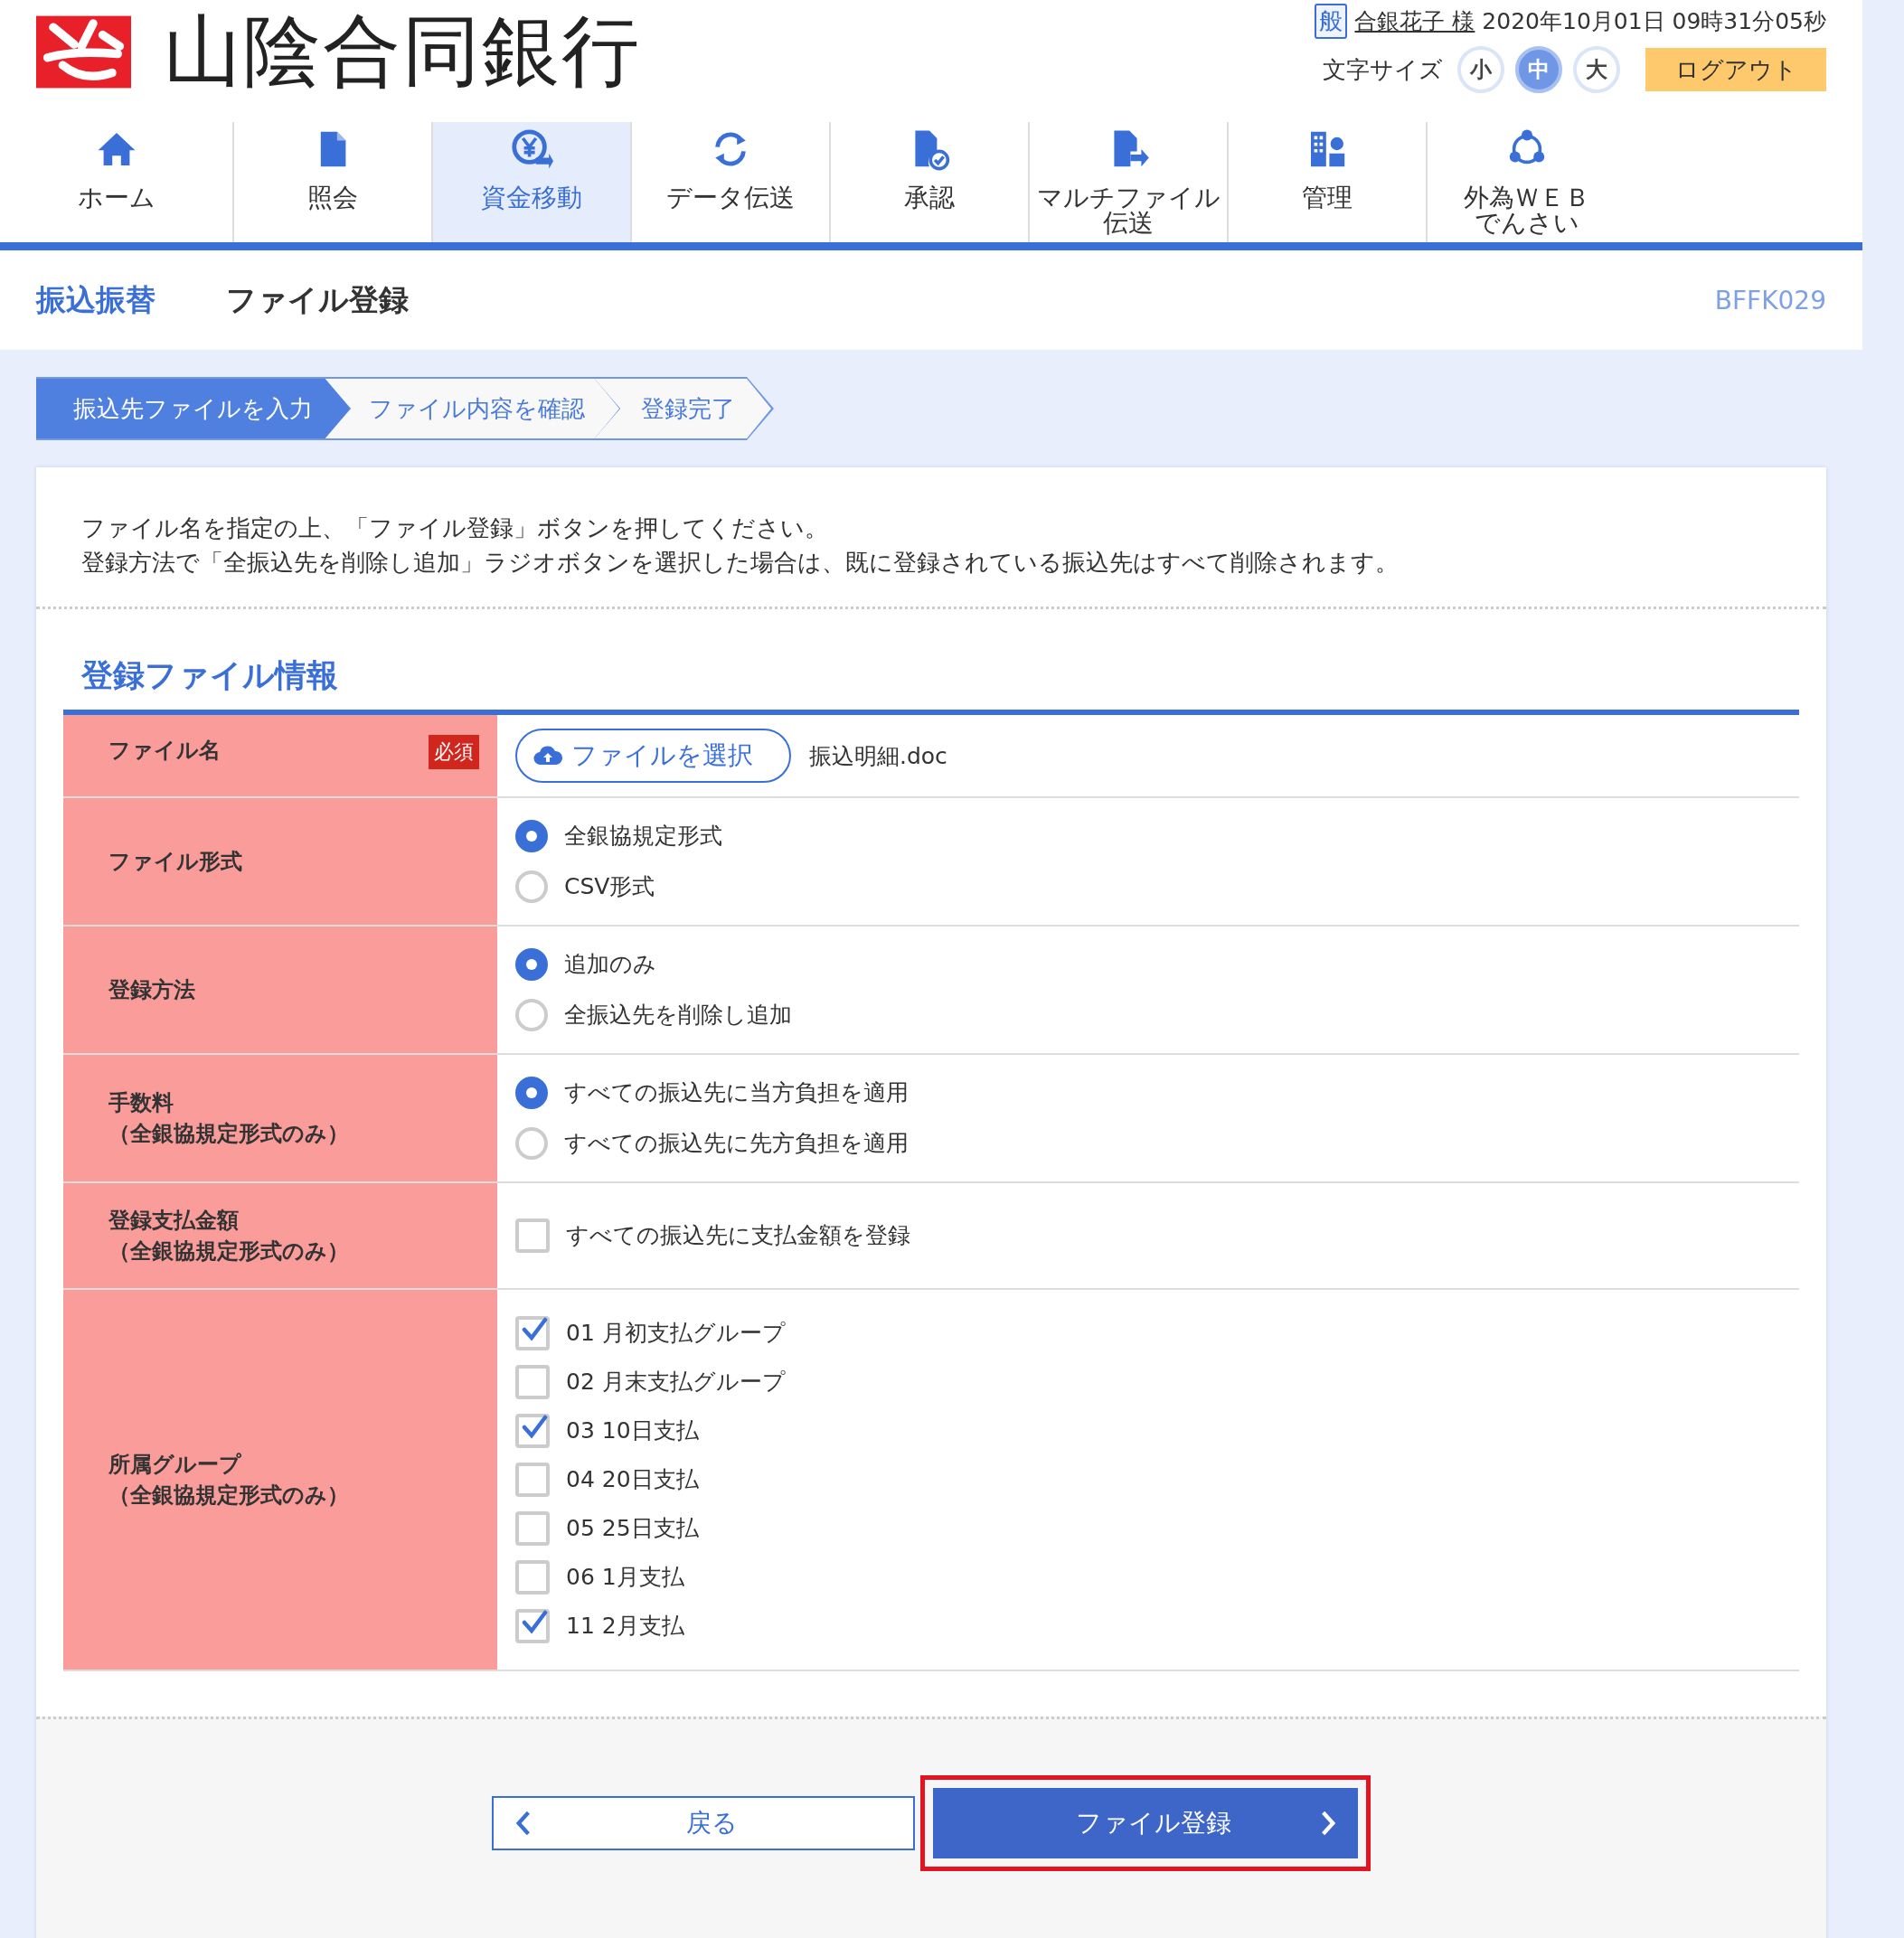 Image resolution: width=1904 pixels, height=1938 pixels. I want to click on option-label: 全振込先を削除し追加, so click(678, 1015).